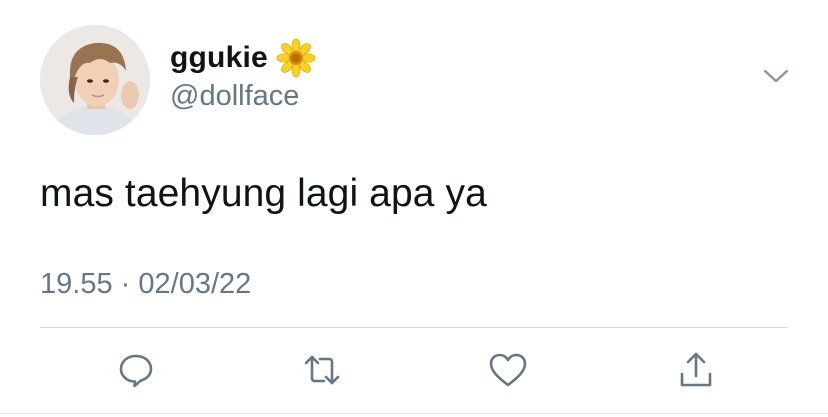 This screenshot has width=828, height=417. What do you see at coordinates (414, 327) in the screenshot?
I see `divider` at bounding box center [414, 327].